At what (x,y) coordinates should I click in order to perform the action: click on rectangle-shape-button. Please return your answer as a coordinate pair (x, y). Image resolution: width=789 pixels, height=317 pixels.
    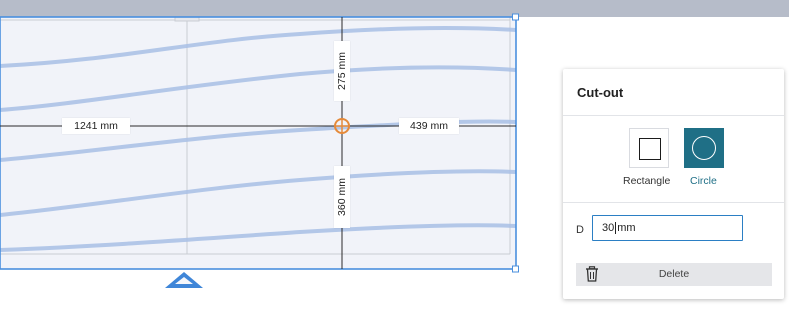
    Looking at the image, I should click on (649, 148).